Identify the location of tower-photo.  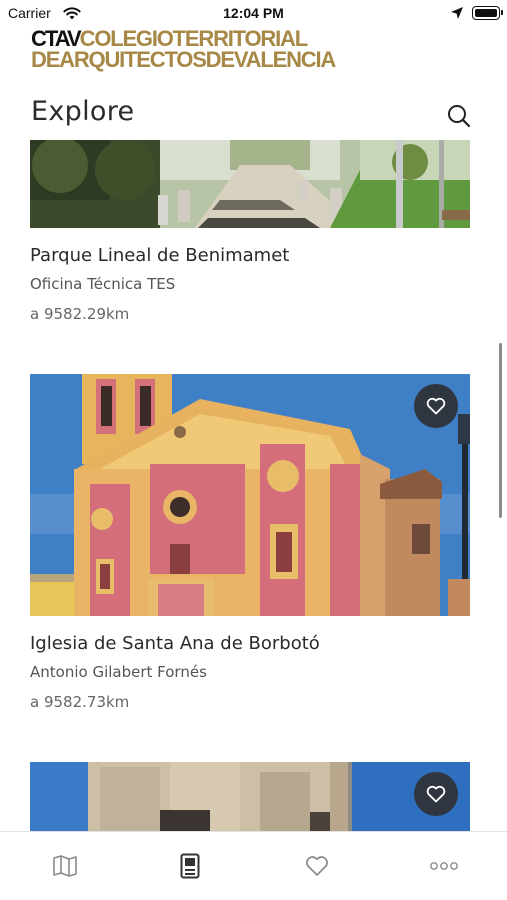
(250, 796).